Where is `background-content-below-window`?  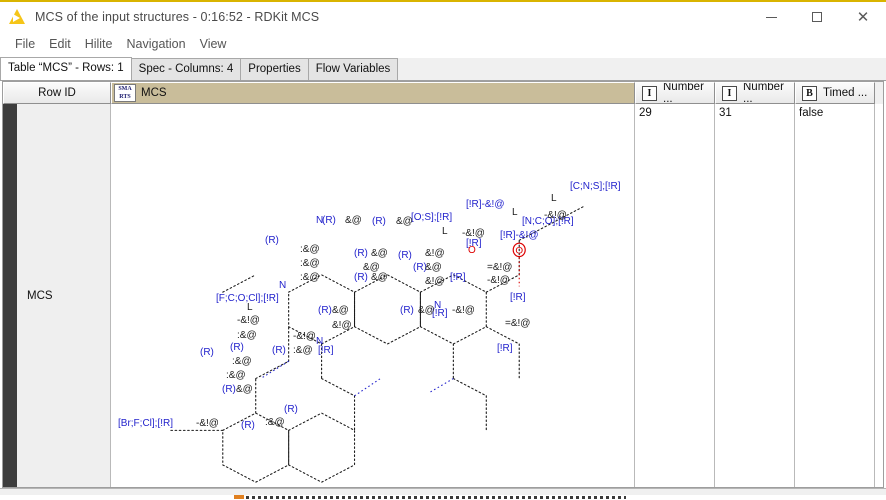 background-content-below-window is located at coordinates (443, 497).